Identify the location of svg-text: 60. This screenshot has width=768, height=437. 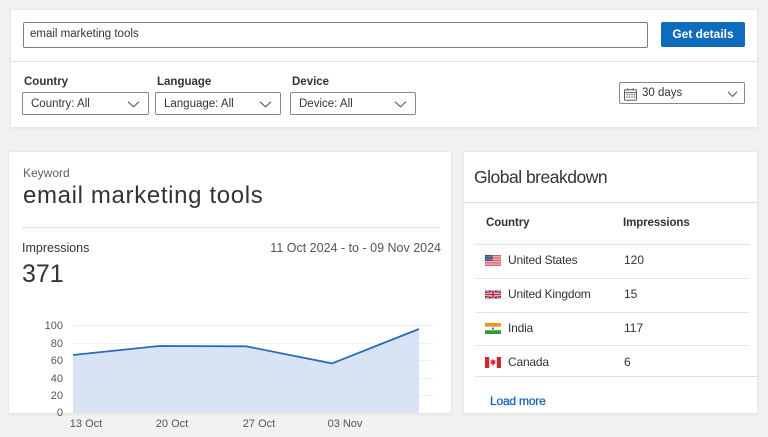
(57, 361).